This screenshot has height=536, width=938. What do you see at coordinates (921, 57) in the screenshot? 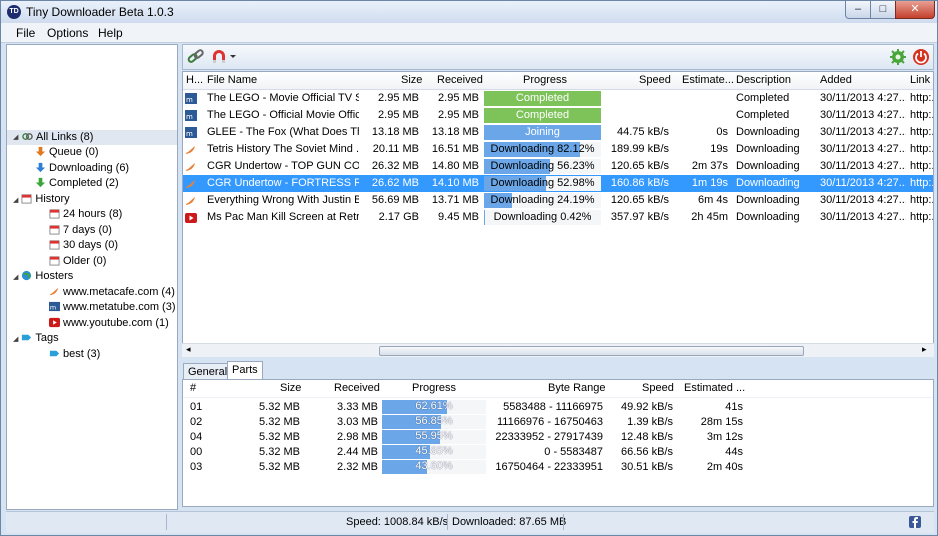
I see `power-icon` at bounding box center [921, 57].